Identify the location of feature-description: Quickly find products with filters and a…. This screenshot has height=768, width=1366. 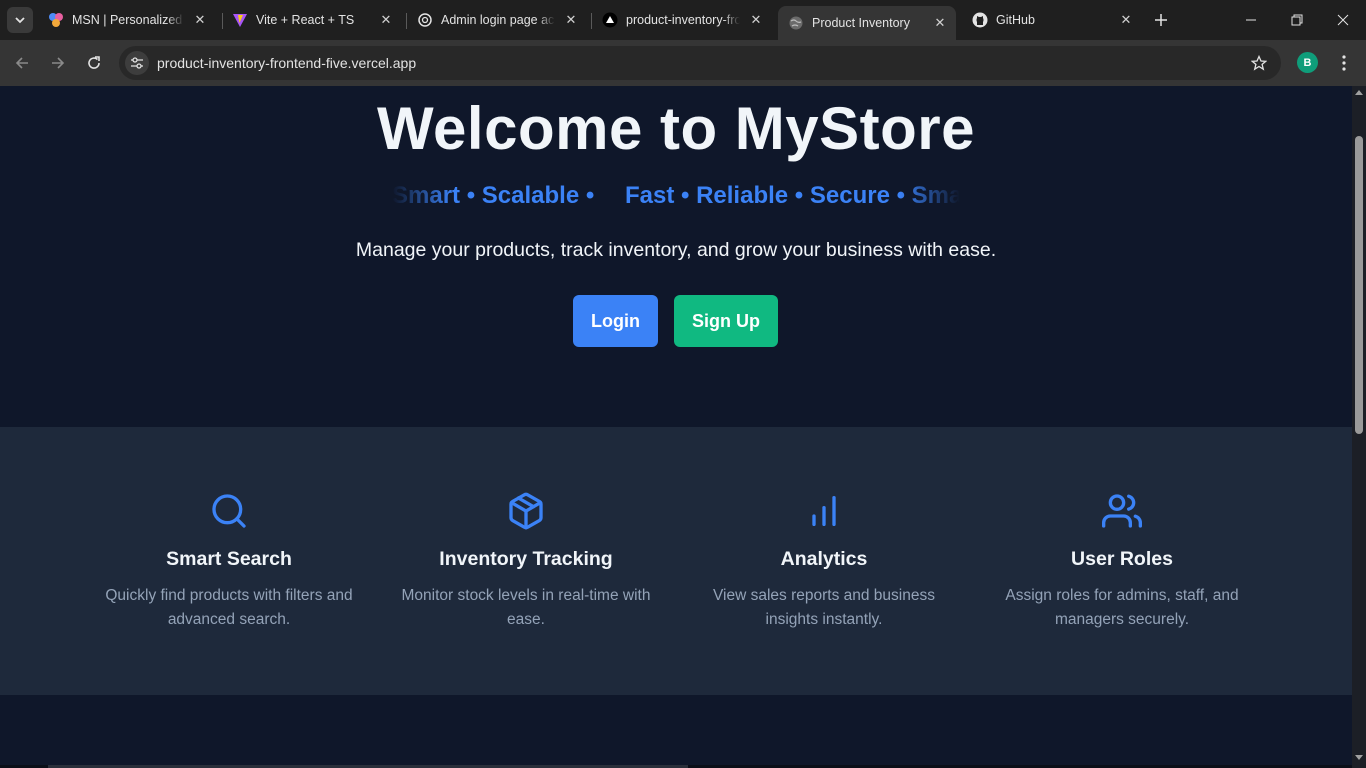
(229, 607).